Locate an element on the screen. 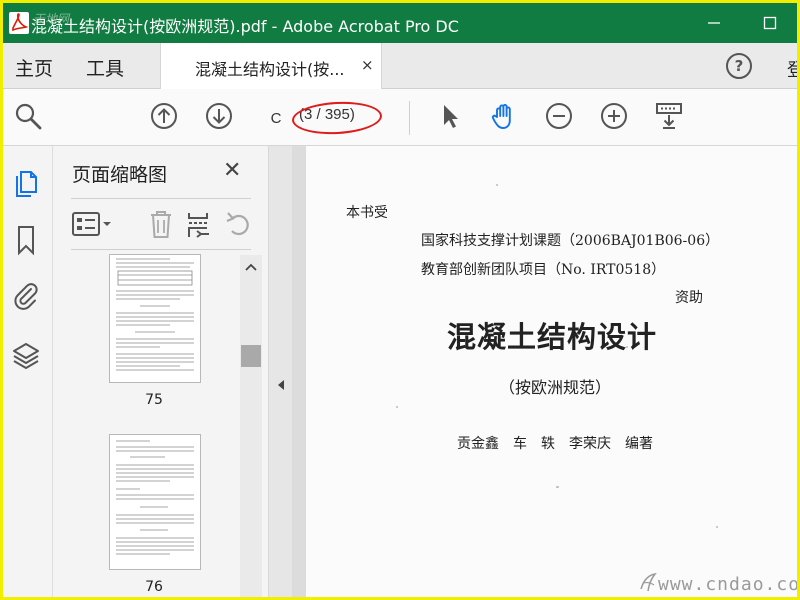  acrobat-app-icon is located at coordinates (19, 23).